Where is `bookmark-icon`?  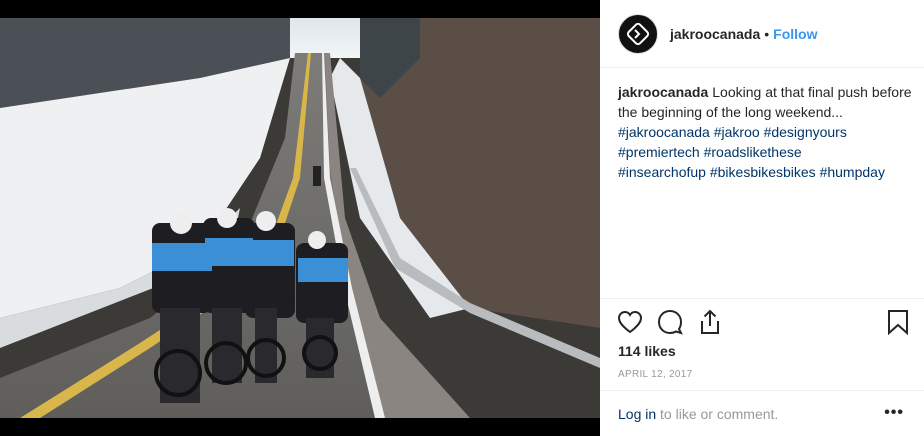 bookmark-icon is located at coordinates (898, 322).